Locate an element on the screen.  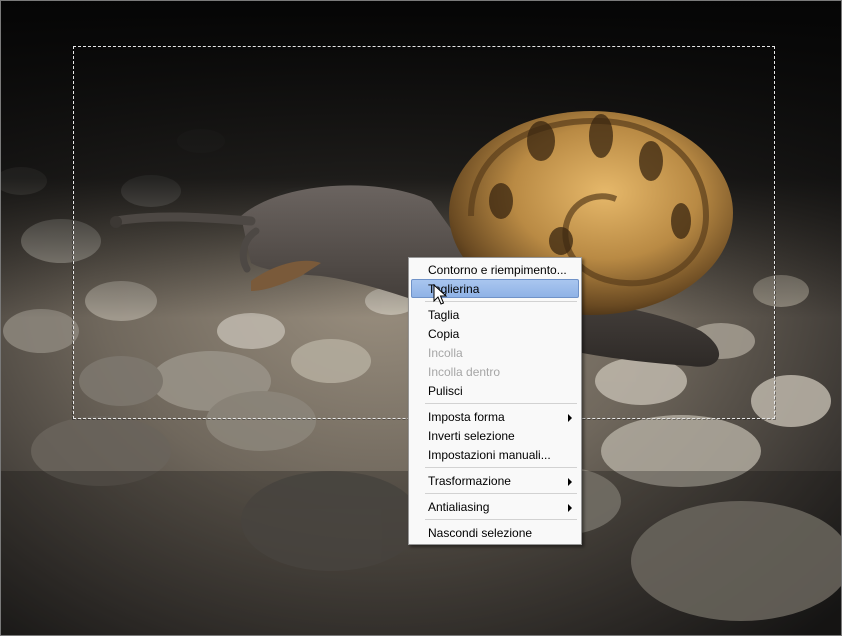
menu-item-imposta-forma: Imposta forma is located at coordinates (495, 416).